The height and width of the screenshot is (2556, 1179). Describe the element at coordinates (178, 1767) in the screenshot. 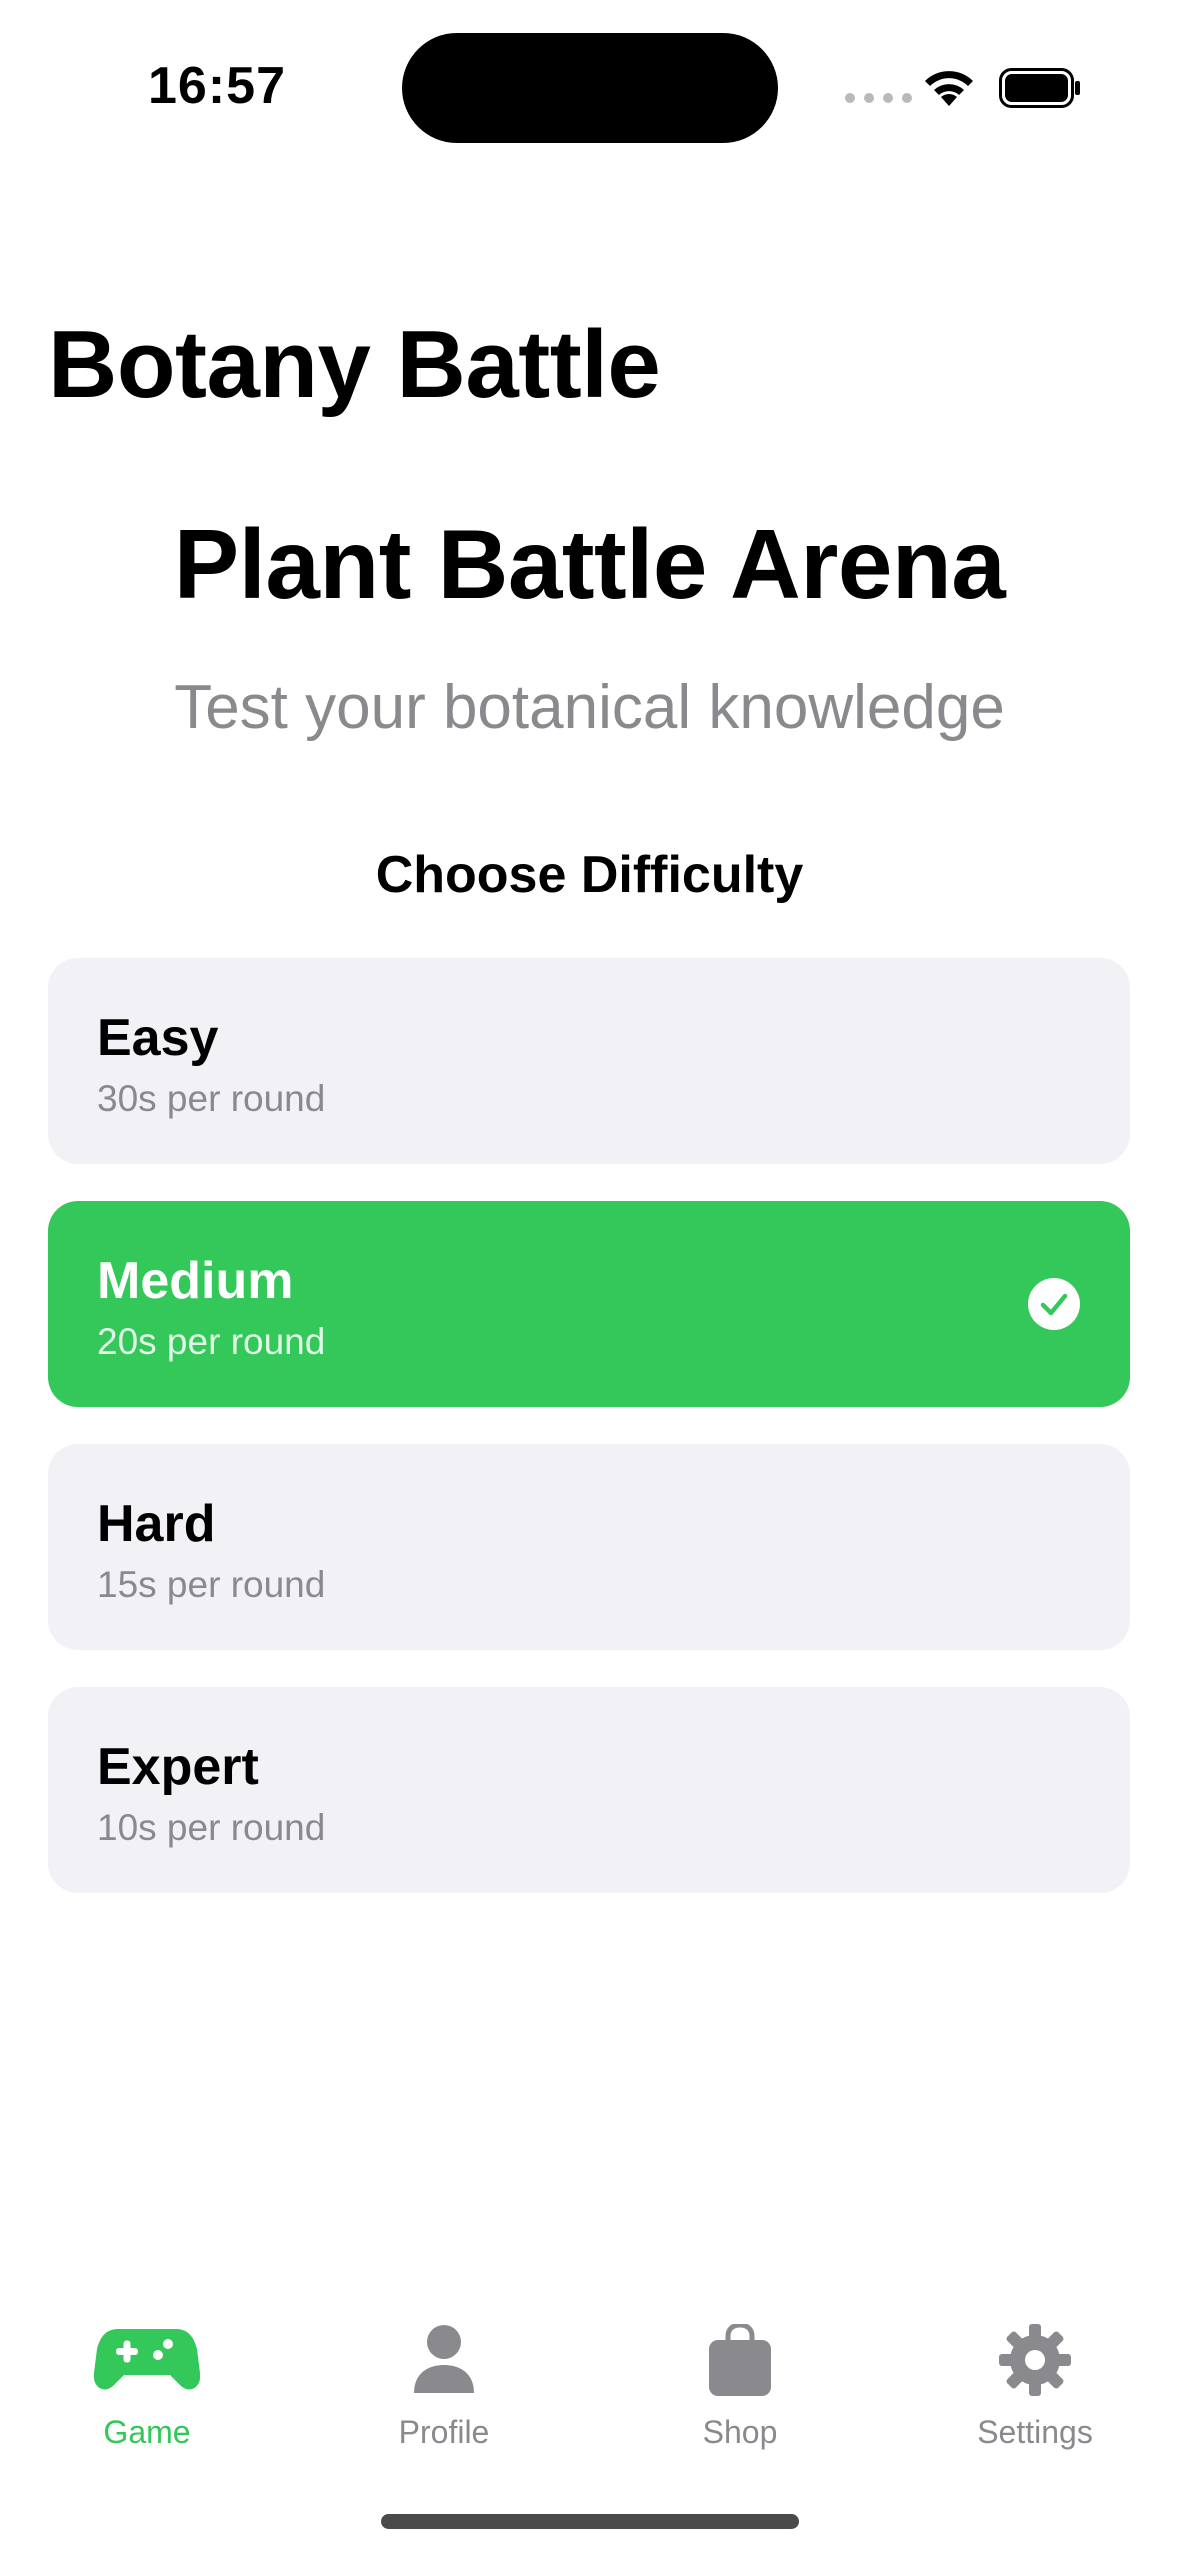

I see `difficulty-label: Expert` at that location.